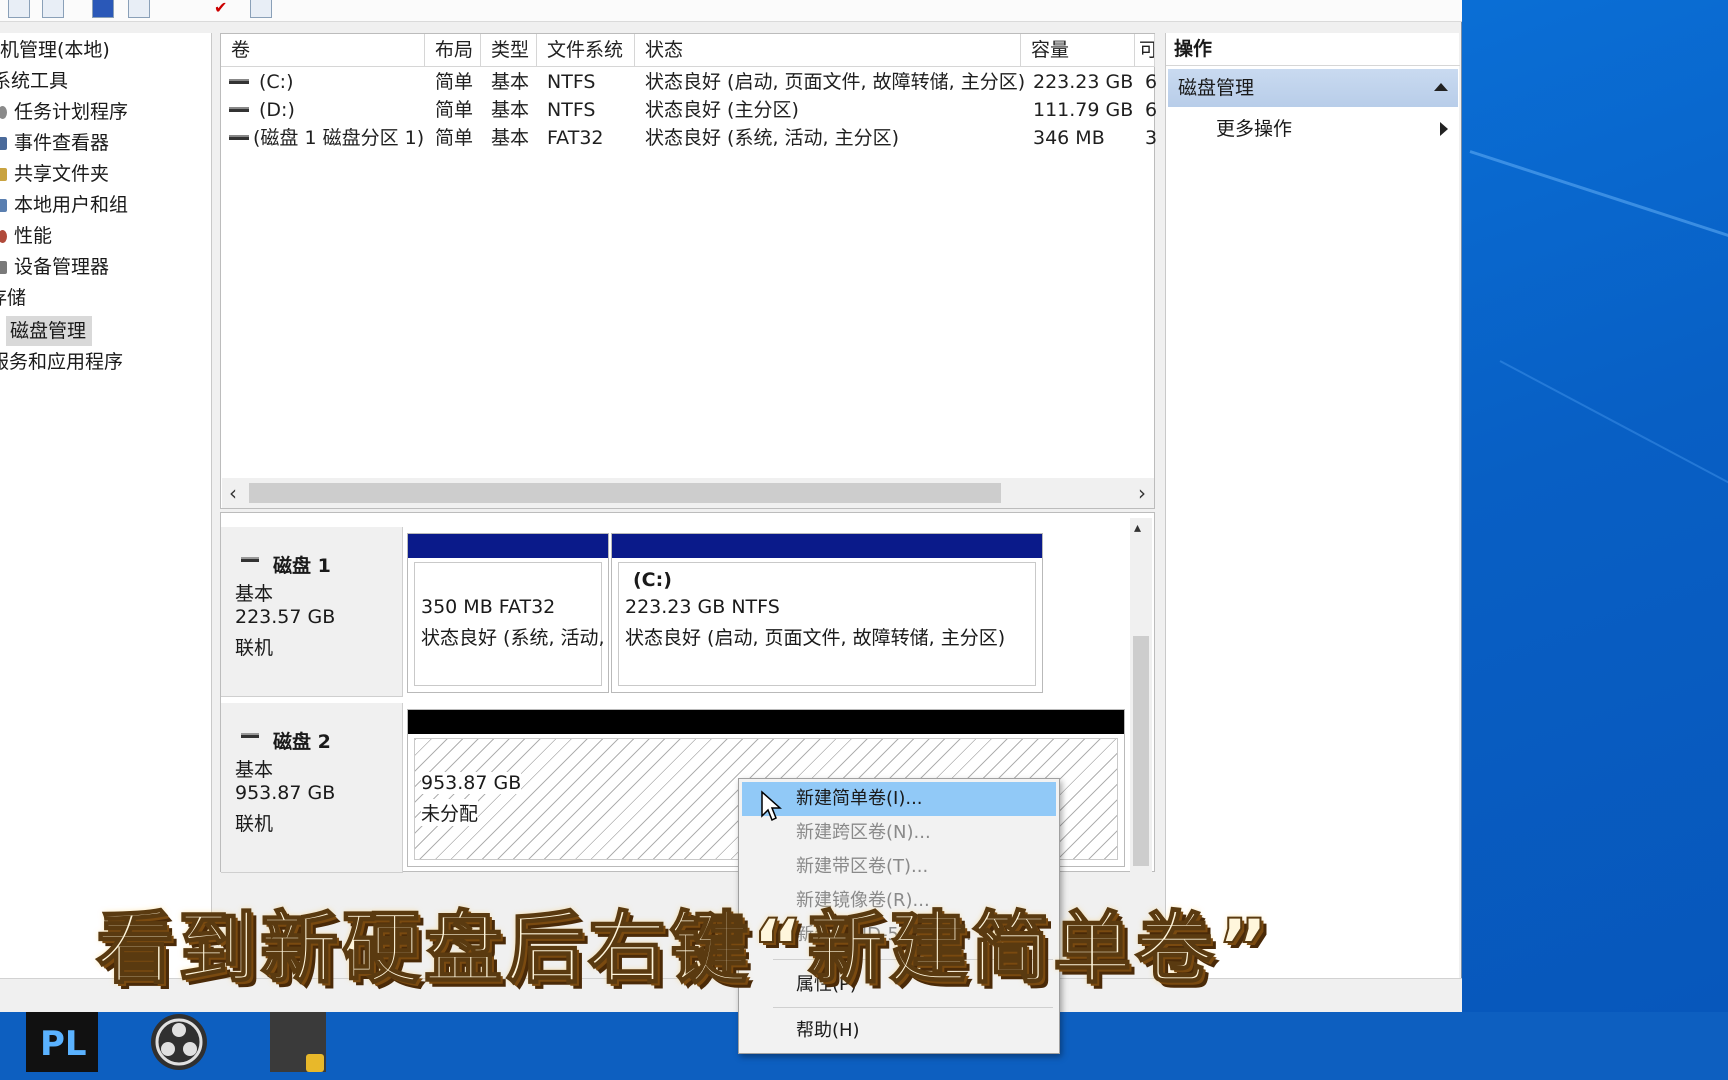  What do you see at coordinates (315, 1063) in the screenshot?
I see `badge-icon` at bounding box center [315, 1063].